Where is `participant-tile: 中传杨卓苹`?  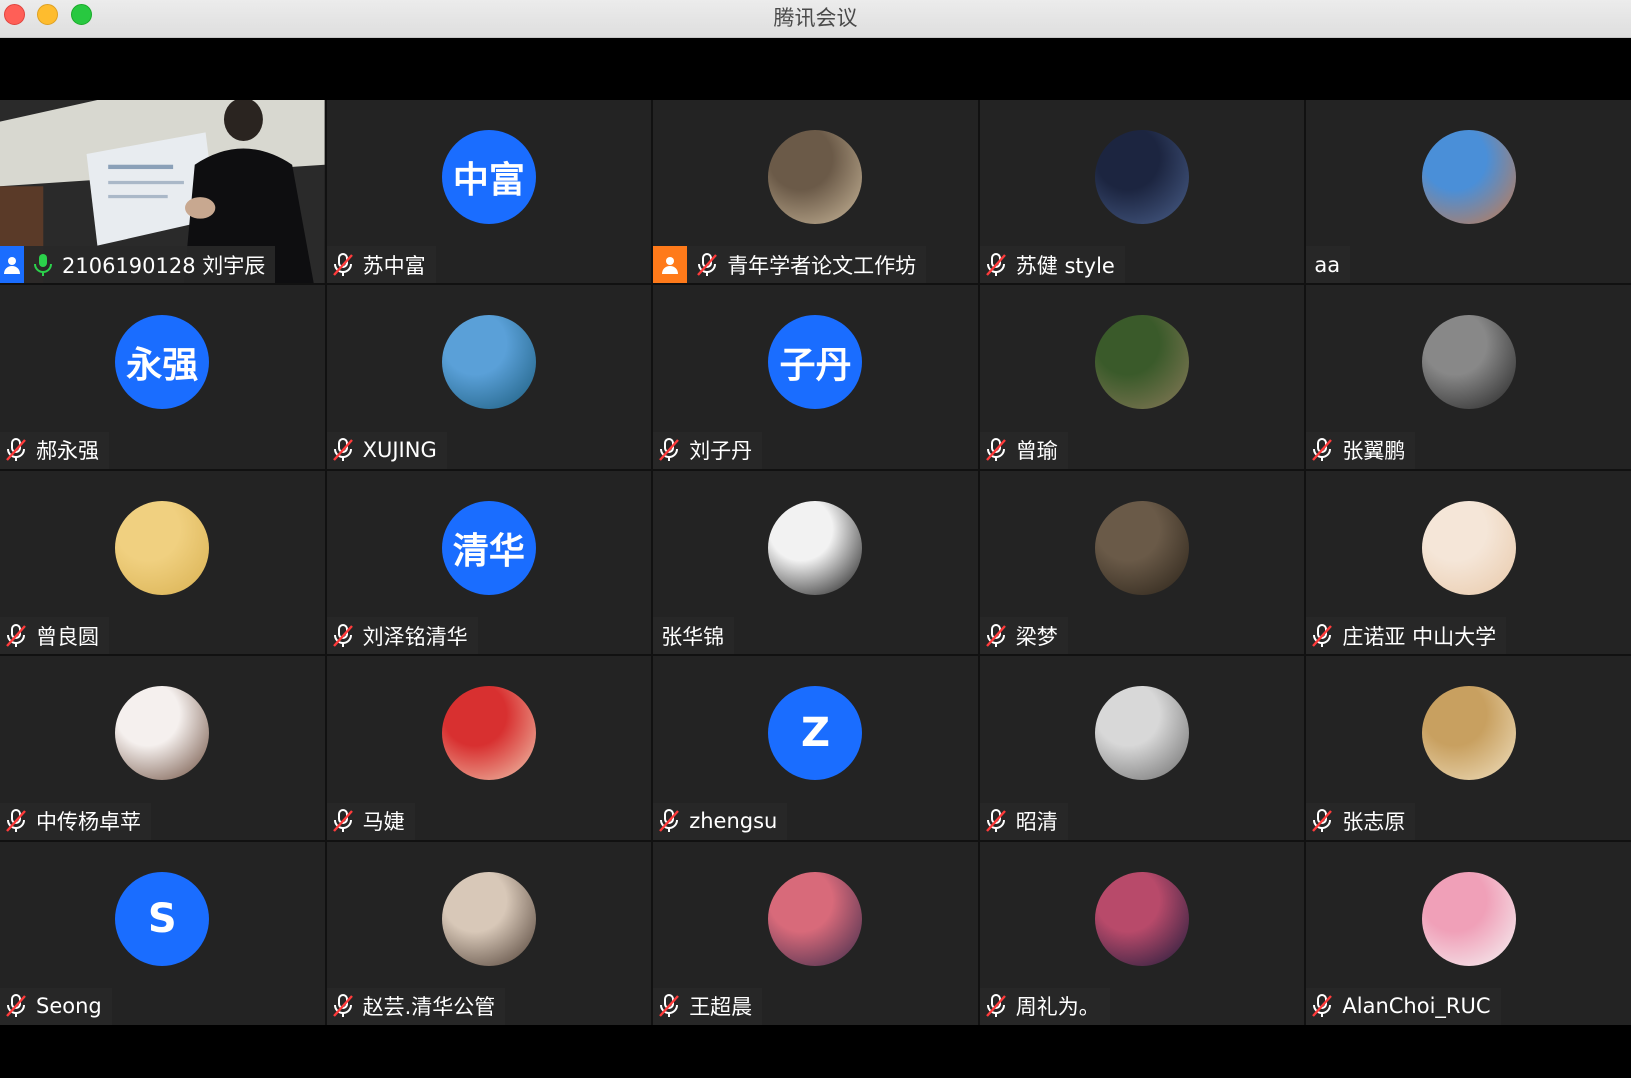
participant-tile: 中传杨卓苹 is located at coordinates (162, 748).